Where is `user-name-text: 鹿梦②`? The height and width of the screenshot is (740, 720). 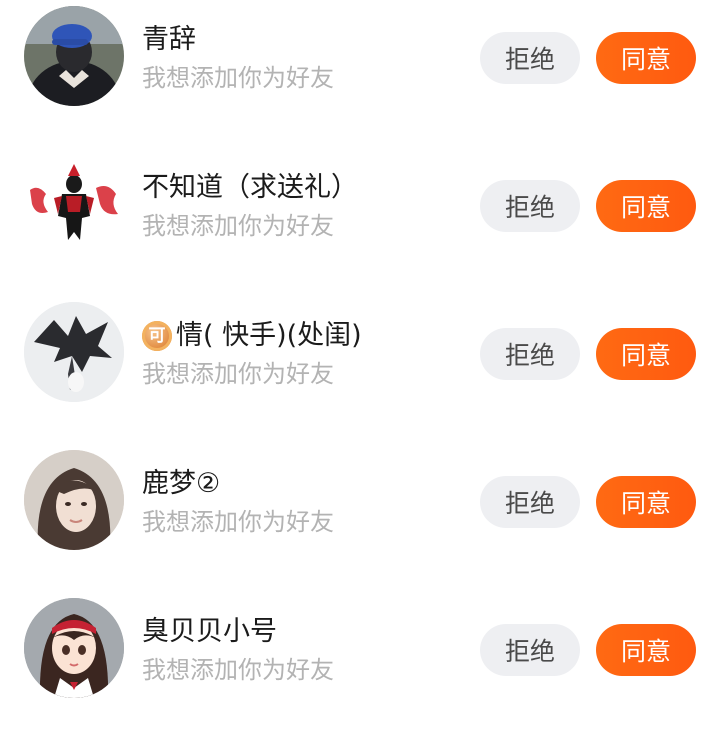
user-name-text: 鹿梦② is located at coordinates (181, 483).